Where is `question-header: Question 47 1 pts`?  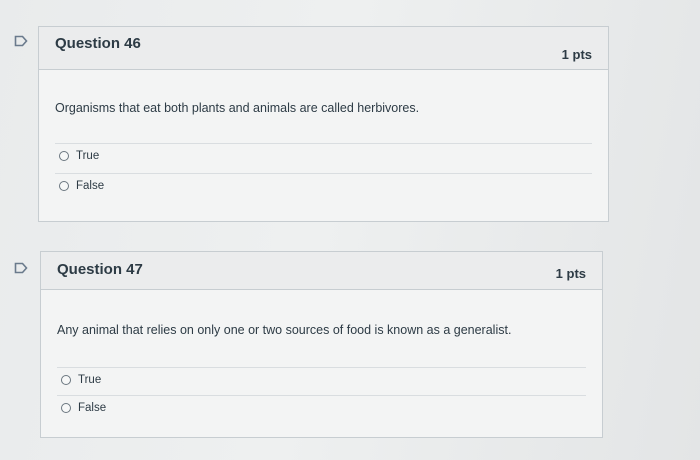
question-header: Question 47 1 pts is located at coordinates (321, 271).